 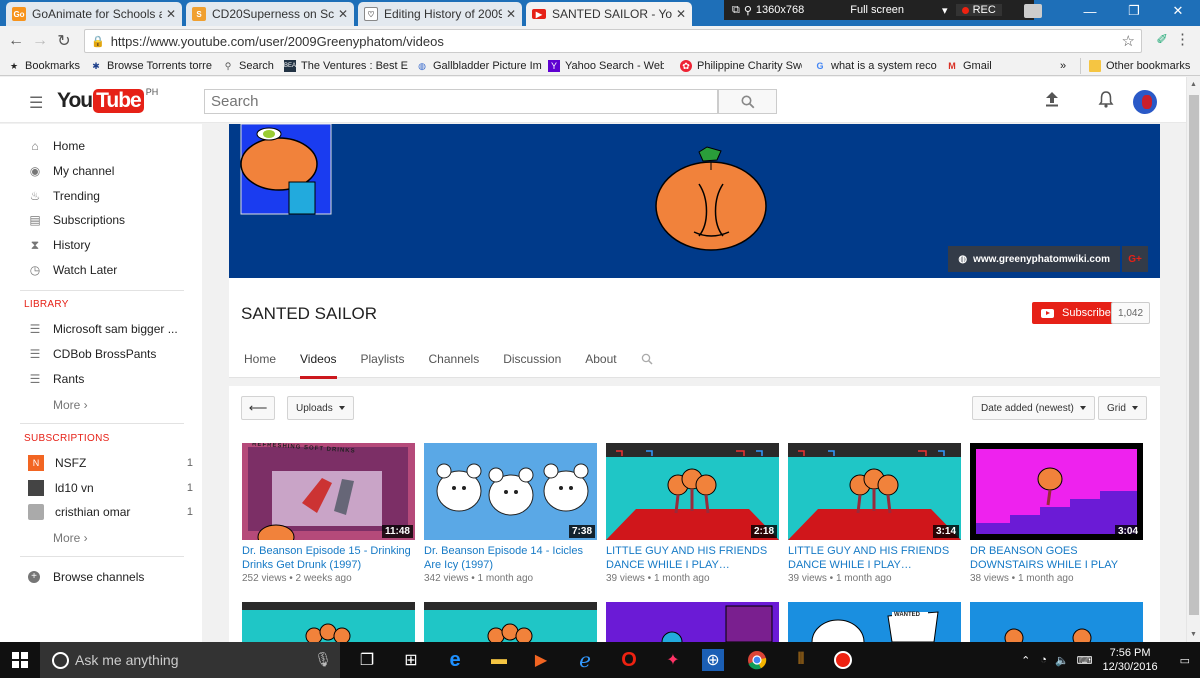 What do you see at coordinates (110, 354) in the screenshot?
I see `sidebar-item-playlist: ☰ CDBob BrossPants` at bounding box center [110, 354].